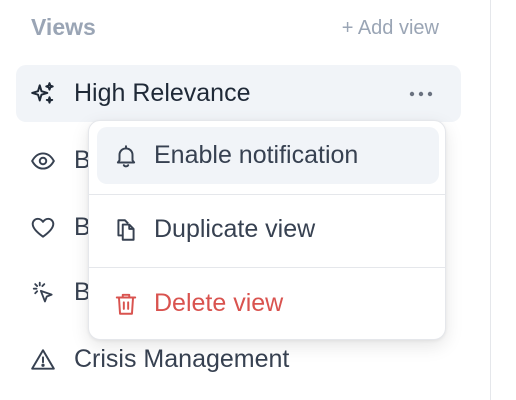 The image size is (516, 400). Describe the element at coordinates (126, 156) in the screenshot. I see `bell-icon` at that location.